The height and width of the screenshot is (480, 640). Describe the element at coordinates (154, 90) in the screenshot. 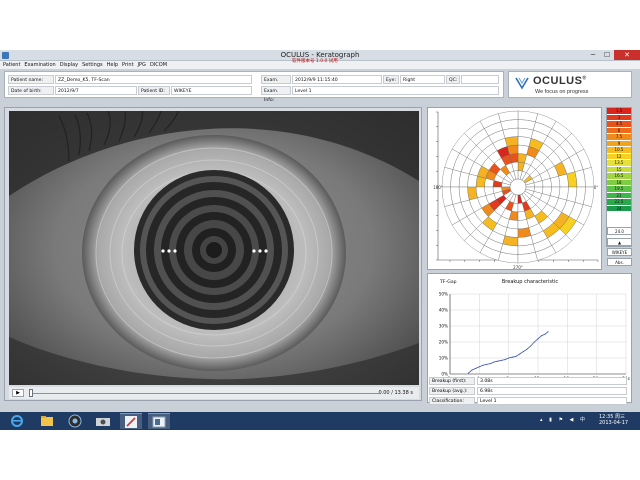

I see `patient-id-label: Patient ID:` at that location.